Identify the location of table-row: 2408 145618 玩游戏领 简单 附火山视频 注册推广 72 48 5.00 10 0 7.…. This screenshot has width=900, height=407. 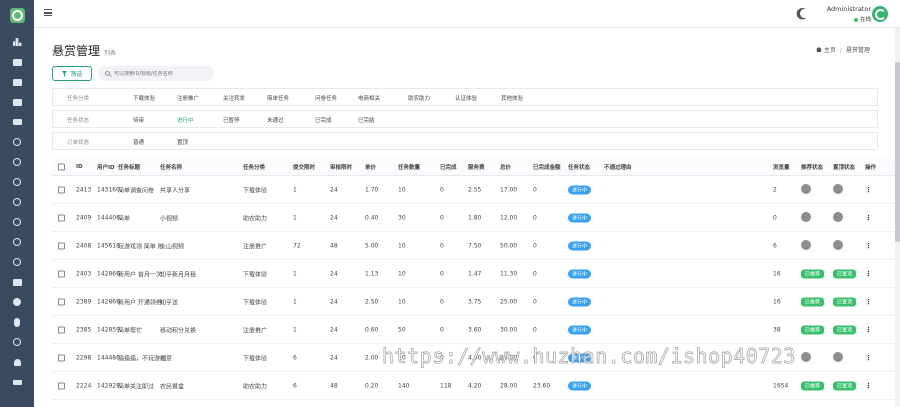
(476, 246).